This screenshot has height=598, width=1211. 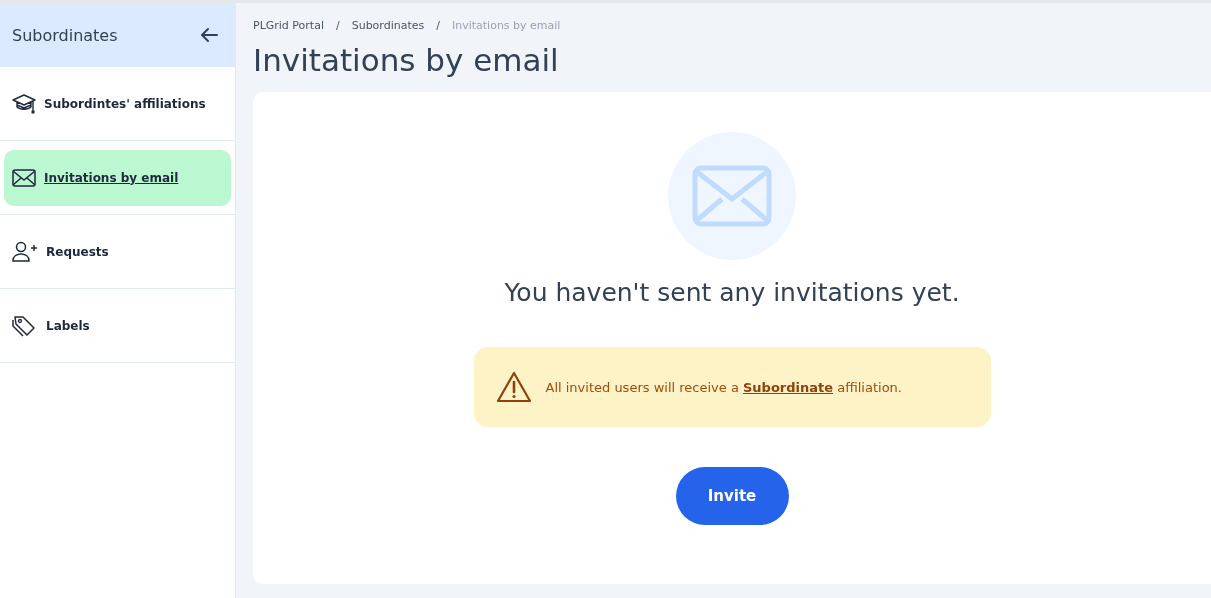 I want to click on tags-icon, so click(x=25, y=325).